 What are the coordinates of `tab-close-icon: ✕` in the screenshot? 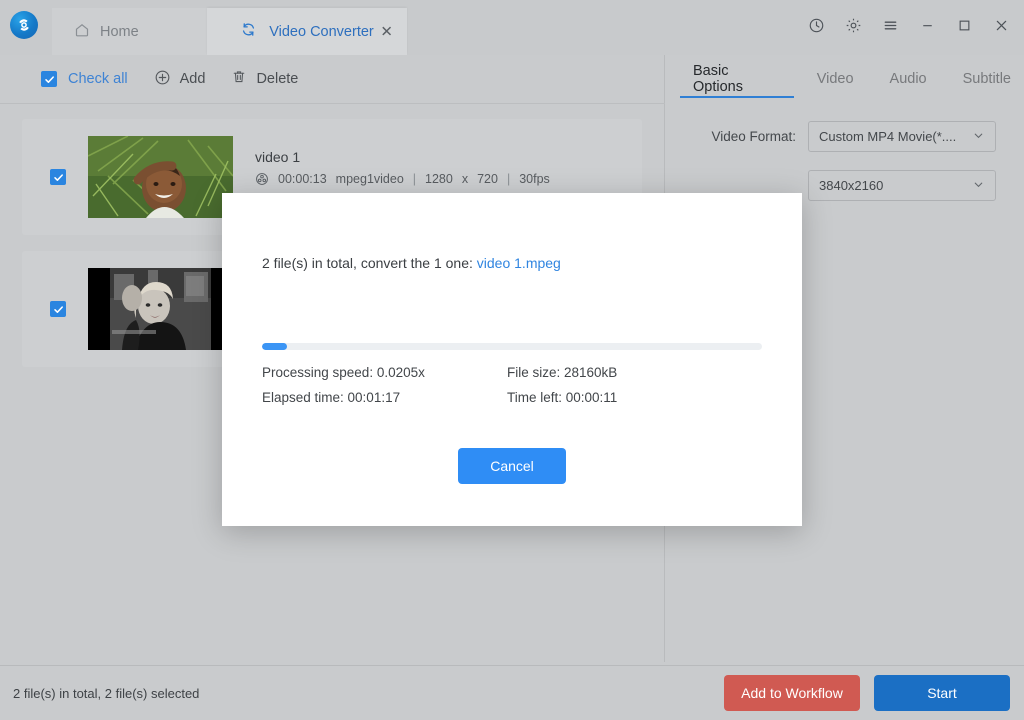 It's located at (386, 31).